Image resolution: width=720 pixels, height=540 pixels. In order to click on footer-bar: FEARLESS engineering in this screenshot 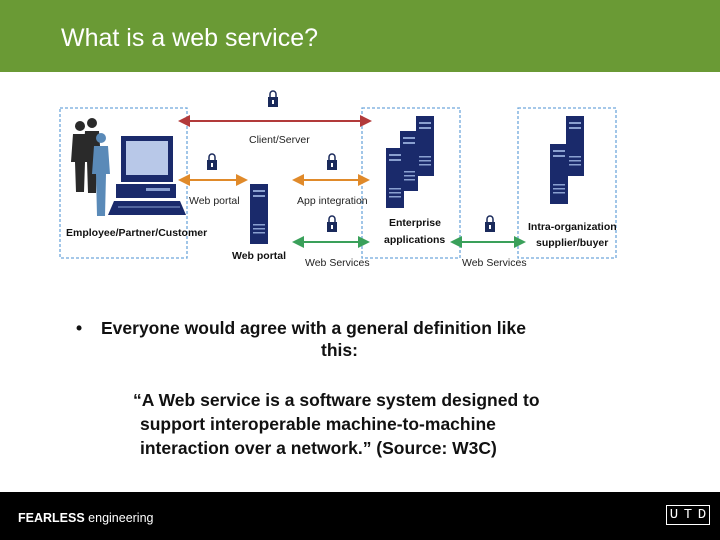, I will do `click(360, 516)`.